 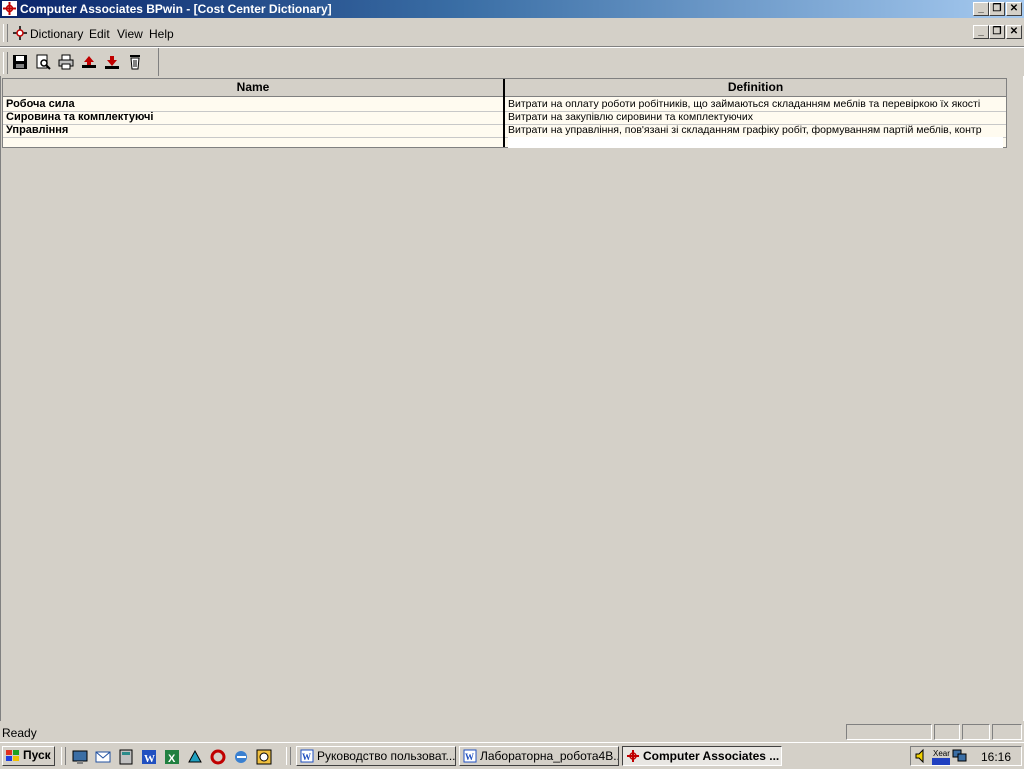 I want to click on calculator-icon, so click(x=126, y=757).